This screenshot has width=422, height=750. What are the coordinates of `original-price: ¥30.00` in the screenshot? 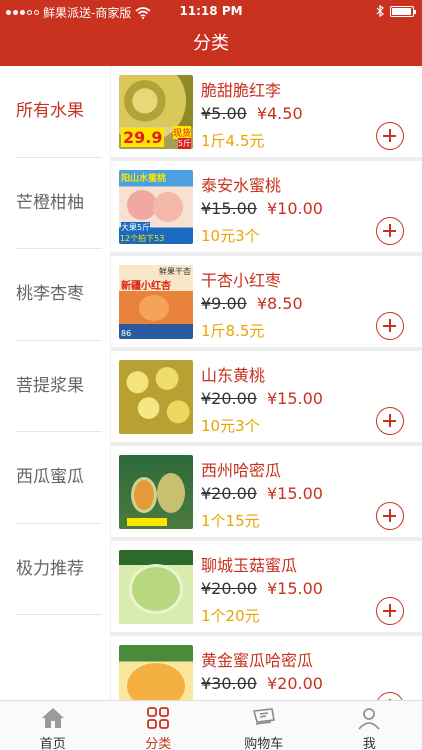 It's located at (229, 683).